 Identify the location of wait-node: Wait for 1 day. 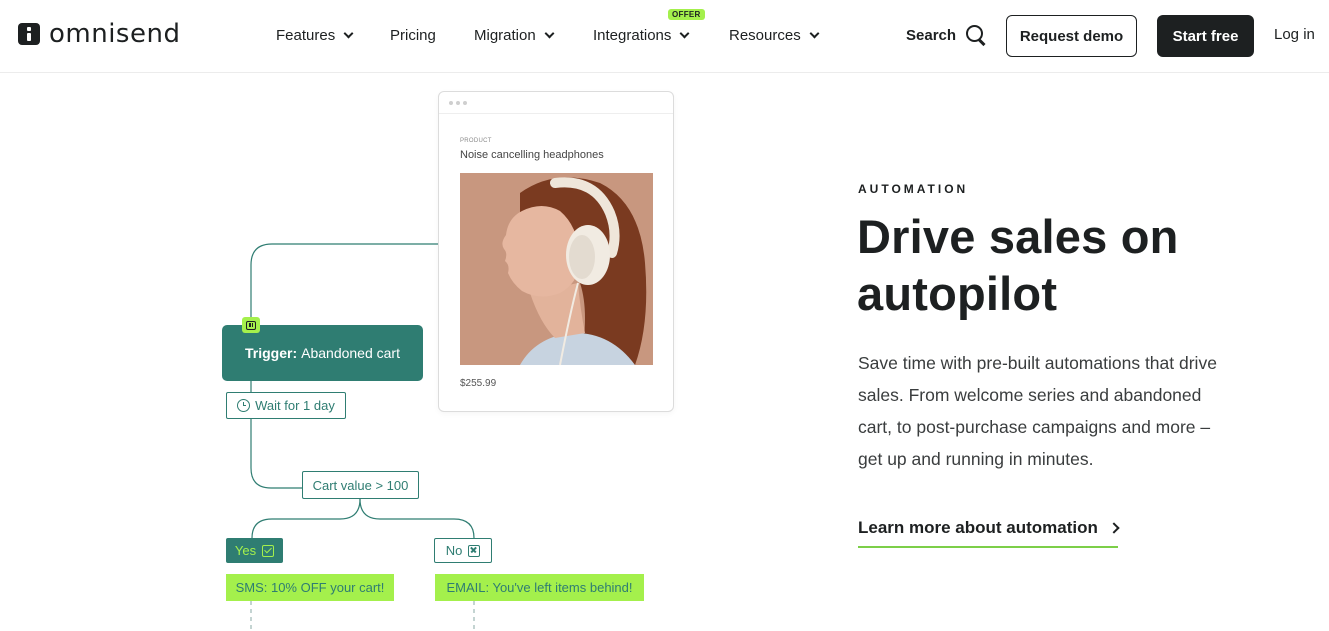
(286, 405).